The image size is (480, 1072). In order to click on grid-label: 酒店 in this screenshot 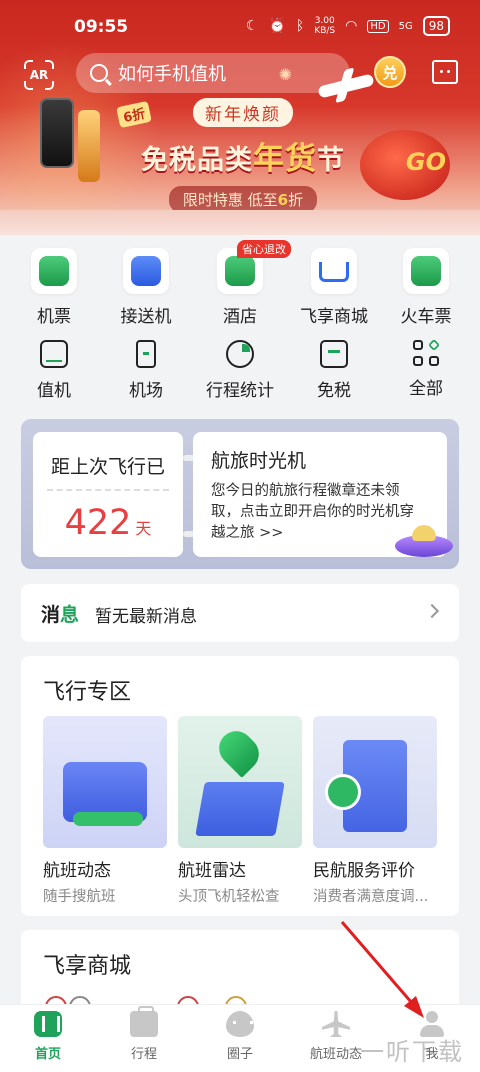, I will do `click(240, 317)`.